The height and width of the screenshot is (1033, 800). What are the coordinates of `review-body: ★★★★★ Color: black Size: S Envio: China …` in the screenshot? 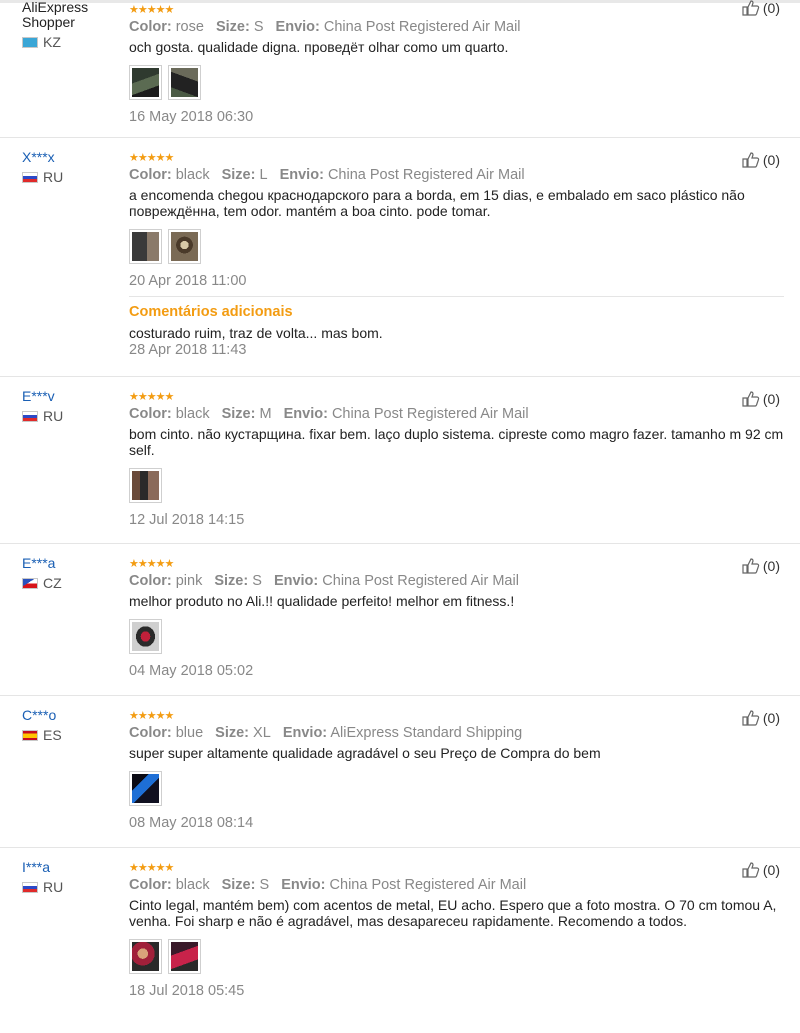 It's located at (456, 930).